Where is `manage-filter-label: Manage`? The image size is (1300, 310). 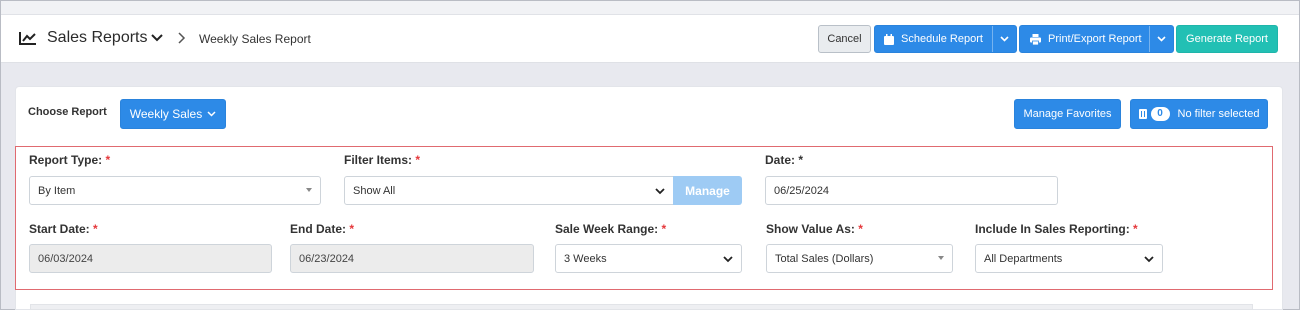
manage-filter-label: Manage is located at coordinates (707, 190).